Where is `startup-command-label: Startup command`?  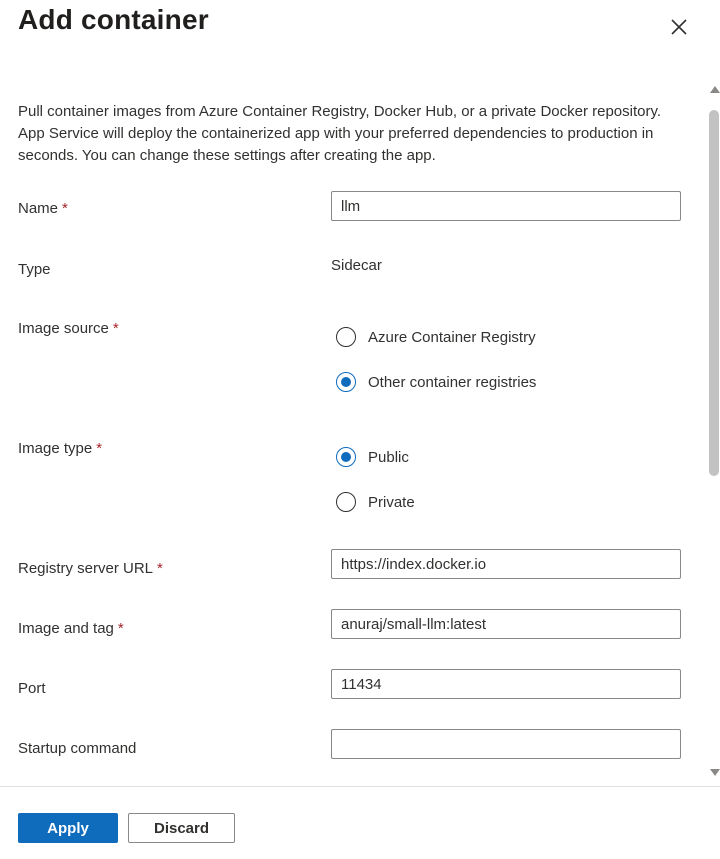 startup-command-label: Startup command is located at coordinates (77, 748).